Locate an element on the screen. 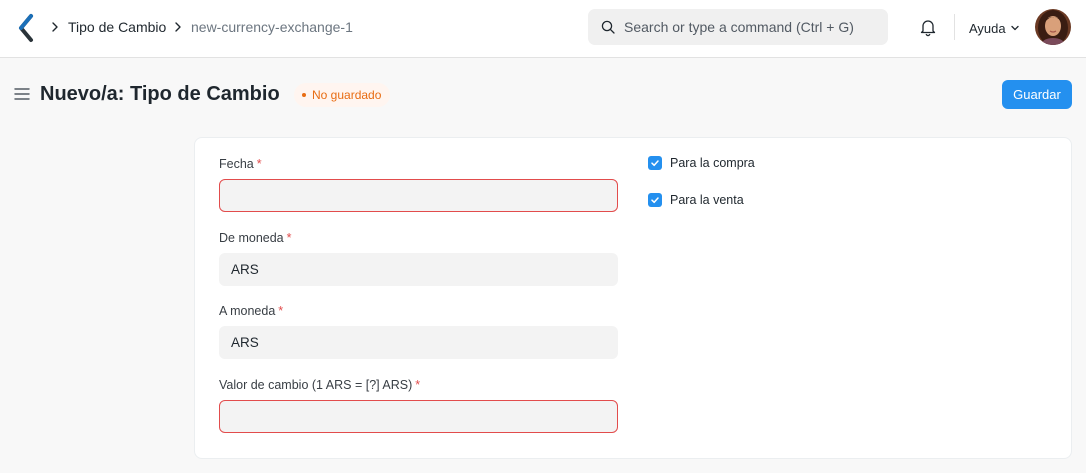  bell-icon is located at coordinates (928, 27).